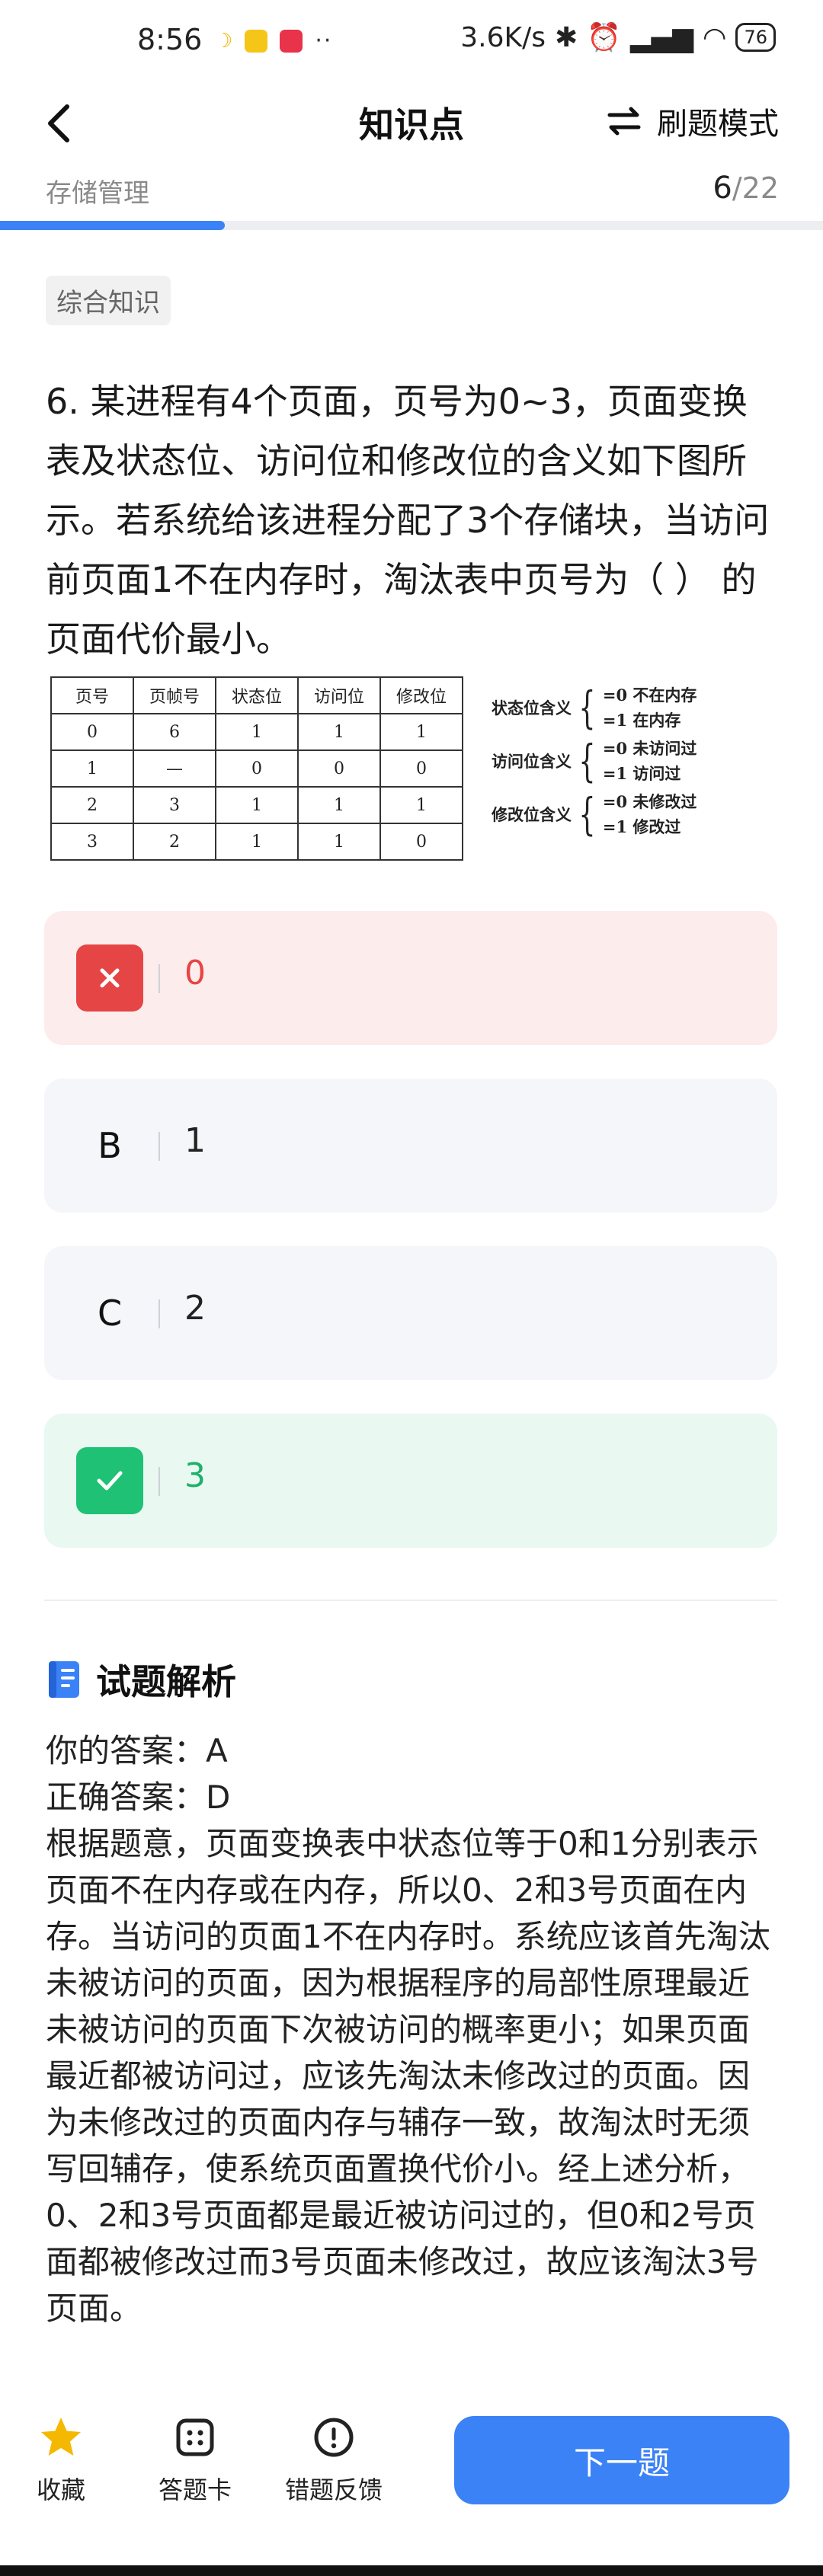  Describe the element at coordinates (61, 2460) in the screenshot. I see `favorite-button: 收藏` at that location.